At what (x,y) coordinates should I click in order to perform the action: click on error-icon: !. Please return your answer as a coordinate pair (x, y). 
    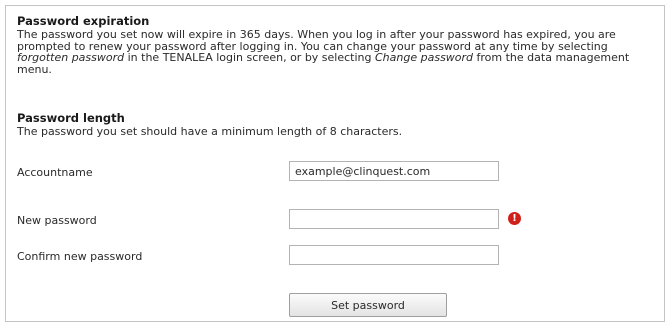
    Looking at the image, I should click on (514, 218).